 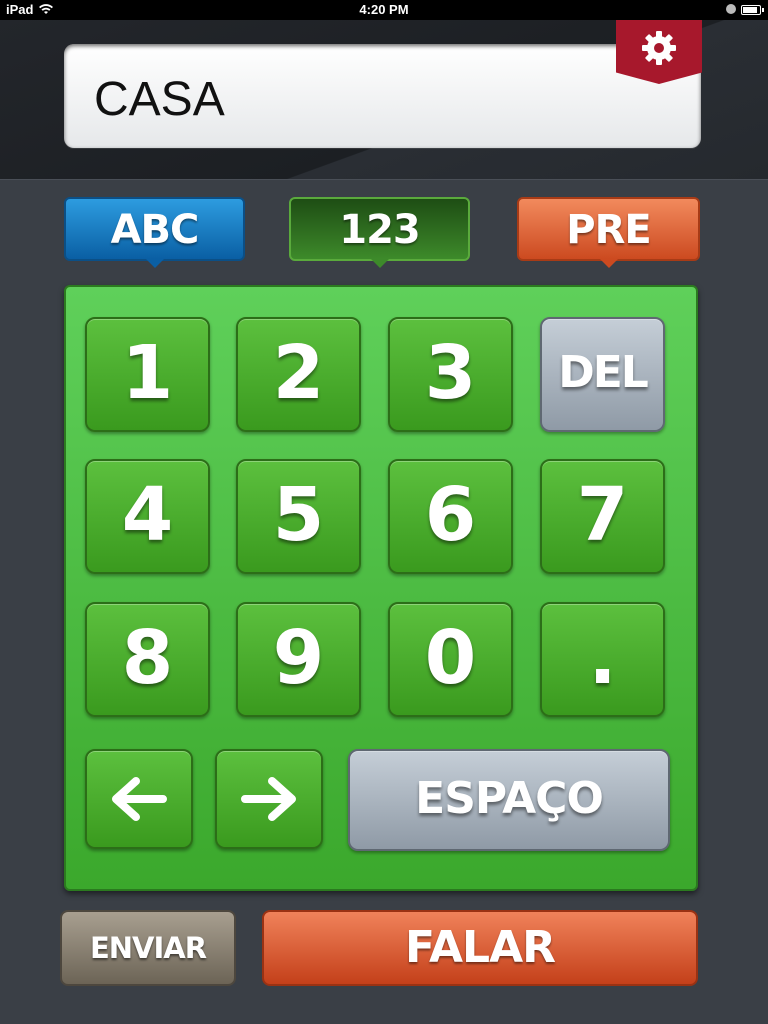 I want to click on key-3: 3, so click(x=450, y=374).